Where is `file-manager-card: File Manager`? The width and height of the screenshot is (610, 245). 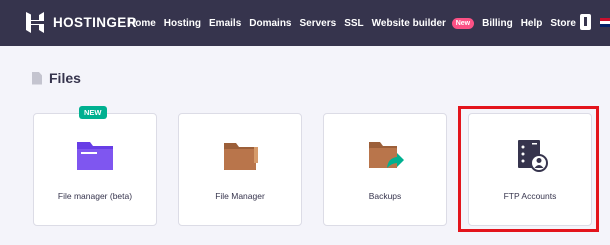 file-manager-card: File Manager is located at coordinates (240, 169).